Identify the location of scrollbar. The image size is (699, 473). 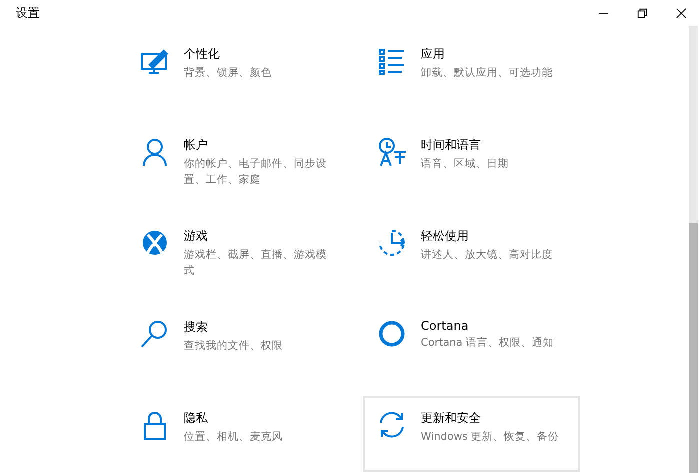
(693, 249).